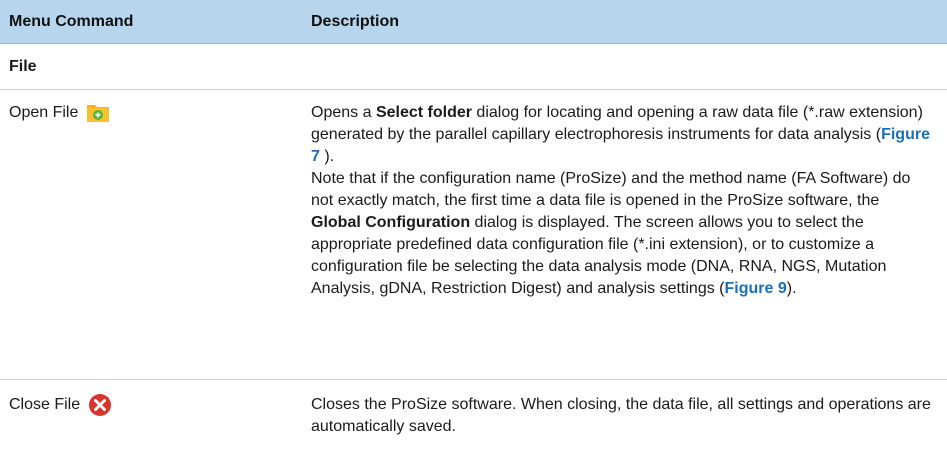 The width and height of the screenshot is (947, 452). I want to click on header-menu-command: Menu Command, so click(71, 21).